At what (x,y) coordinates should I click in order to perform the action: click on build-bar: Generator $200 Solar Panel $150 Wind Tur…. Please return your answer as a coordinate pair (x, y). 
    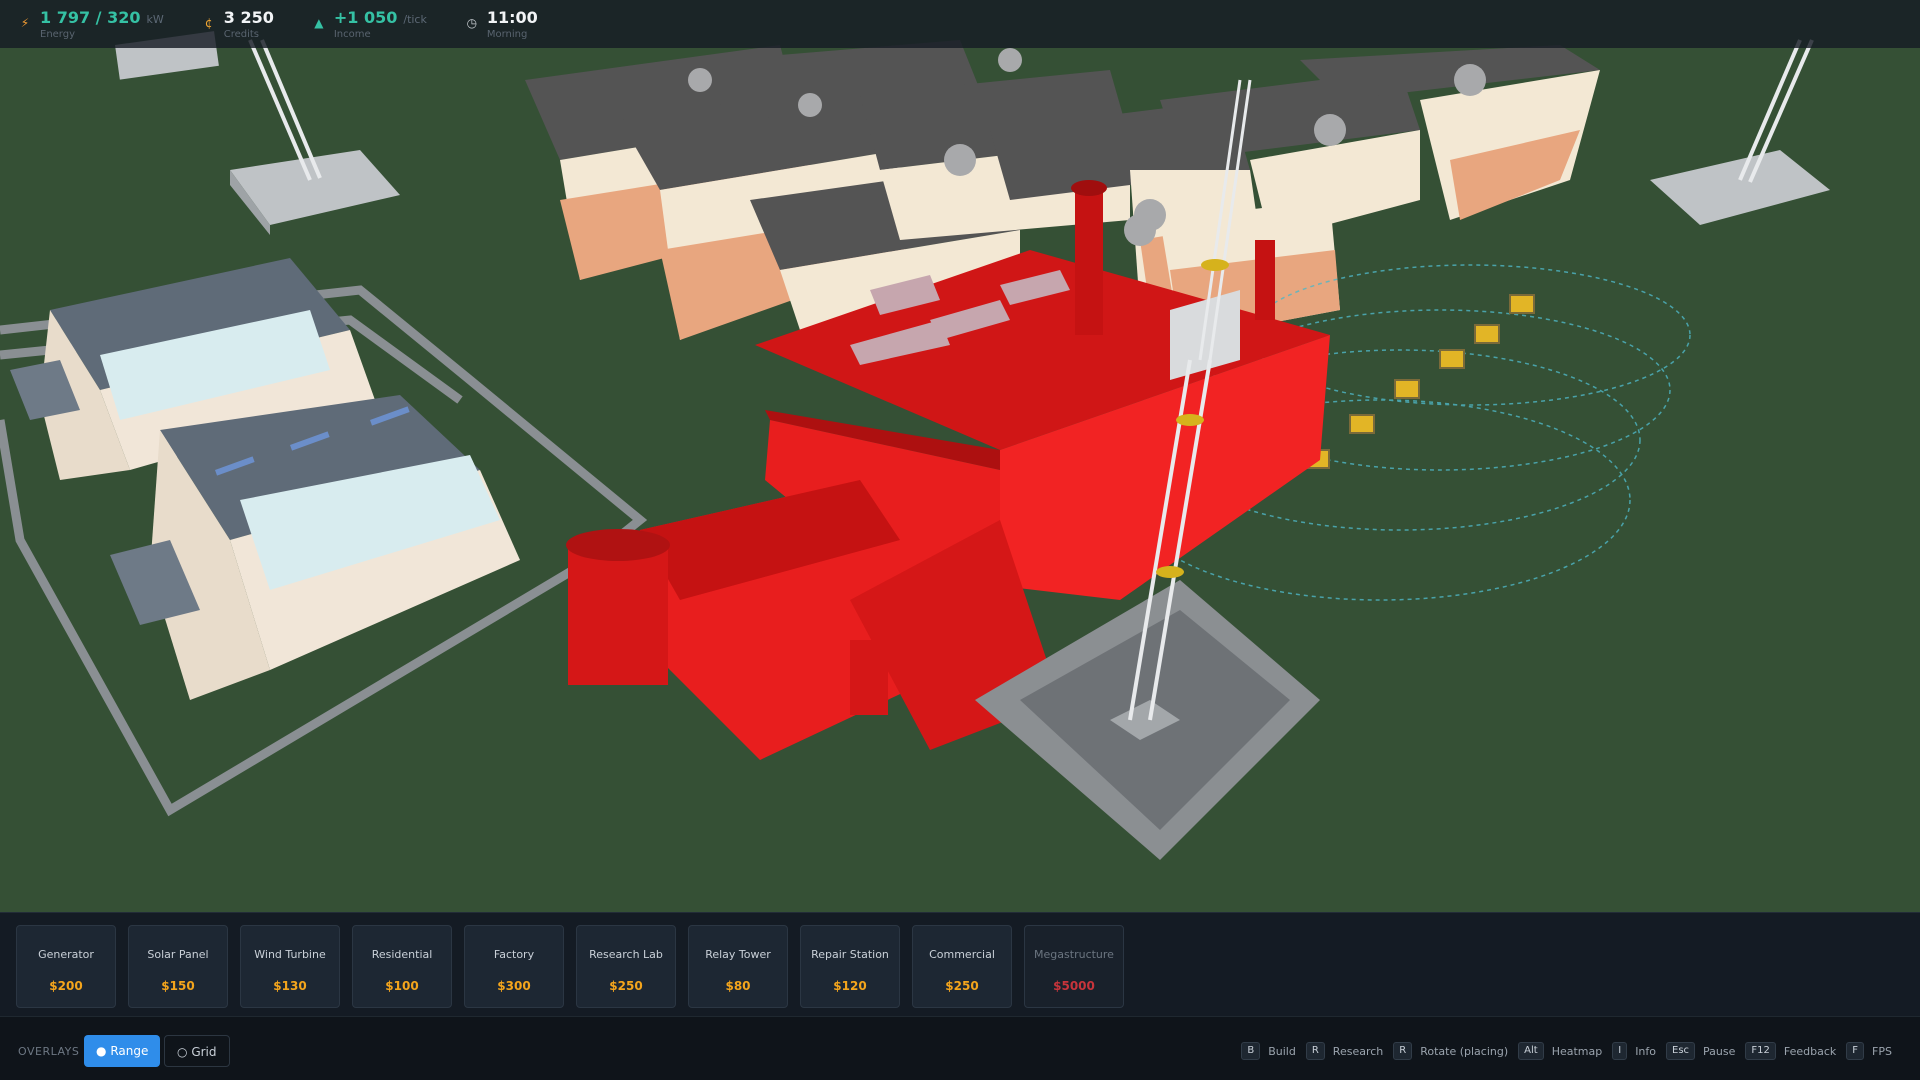
    Looking at the image, I should click on (960, 964).